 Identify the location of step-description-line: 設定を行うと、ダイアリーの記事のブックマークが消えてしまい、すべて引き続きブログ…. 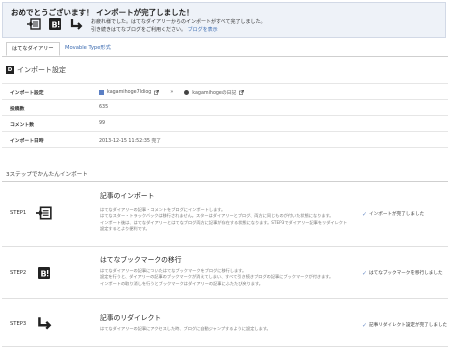
(217, 277).